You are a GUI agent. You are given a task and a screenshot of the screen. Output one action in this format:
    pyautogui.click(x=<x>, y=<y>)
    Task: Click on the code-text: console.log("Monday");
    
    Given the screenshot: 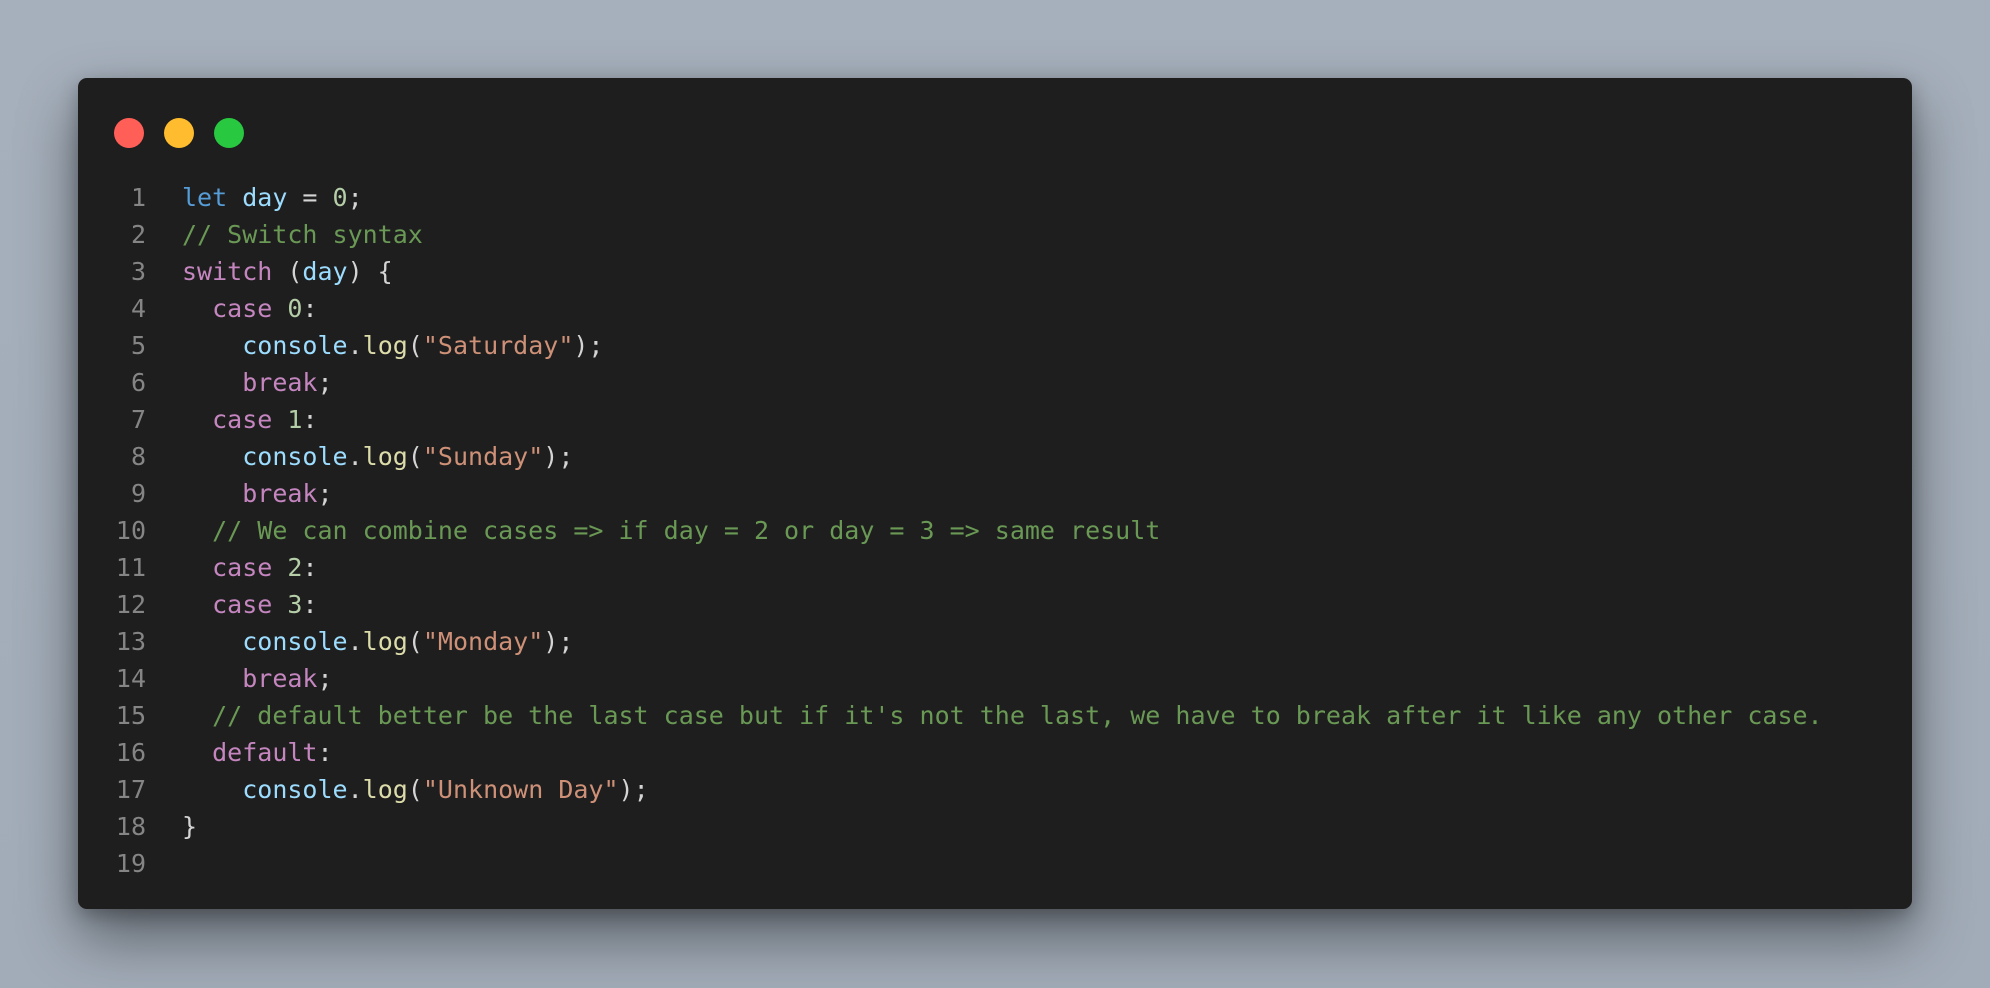 What is the action you would take?
    pyautogui.click(x=359, y=641)
    